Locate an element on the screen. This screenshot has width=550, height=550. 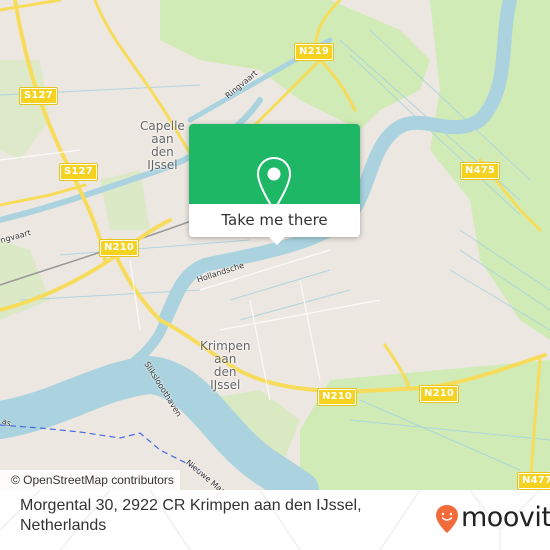
moovit-logo: moovit is located at coordinates (492, 520).